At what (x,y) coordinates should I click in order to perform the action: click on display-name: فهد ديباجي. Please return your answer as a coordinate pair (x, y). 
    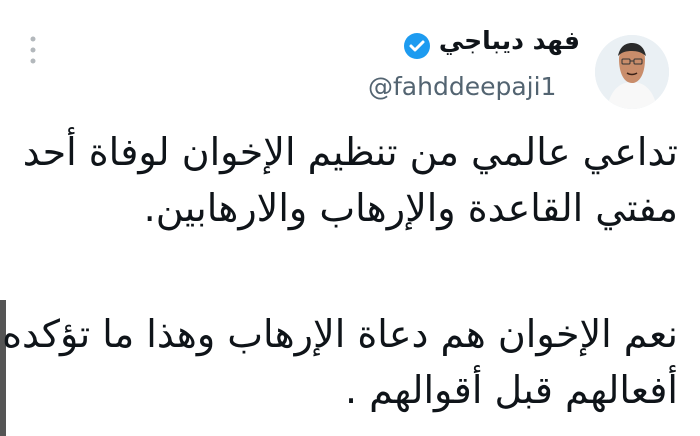
    Looking at the image, I should click on (509, 40).